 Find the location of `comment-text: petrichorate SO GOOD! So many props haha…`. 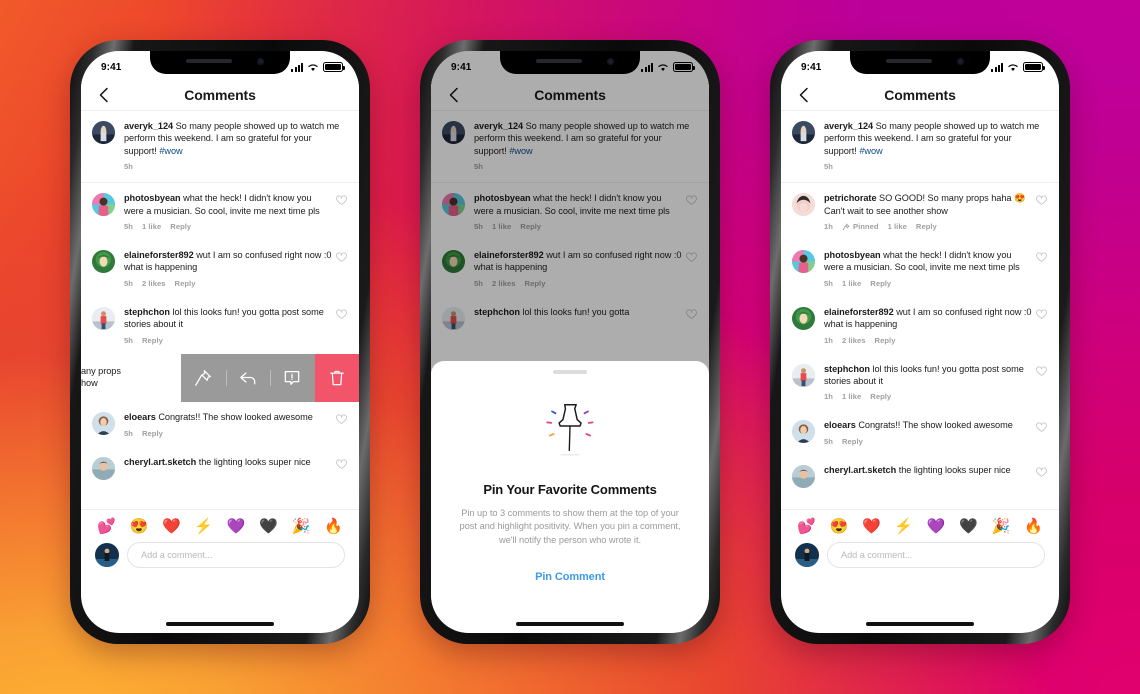

comment-text: petrichorate SO GOOD! So many props haha… is located at coordinates (925, 204).